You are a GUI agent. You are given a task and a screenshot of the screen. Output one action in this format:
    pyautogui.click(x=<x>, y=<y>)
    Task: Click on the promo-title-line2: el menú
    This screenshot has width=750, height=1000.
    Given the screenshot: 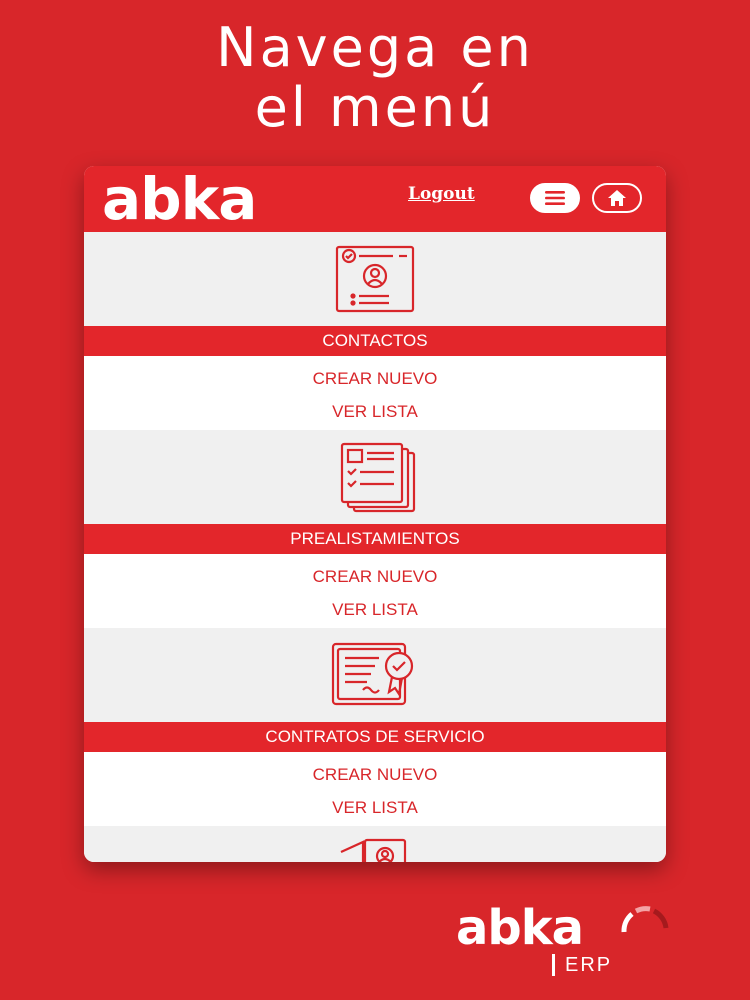 What is the action you would take?
    pyautogui.click(x=375, y=107)
    